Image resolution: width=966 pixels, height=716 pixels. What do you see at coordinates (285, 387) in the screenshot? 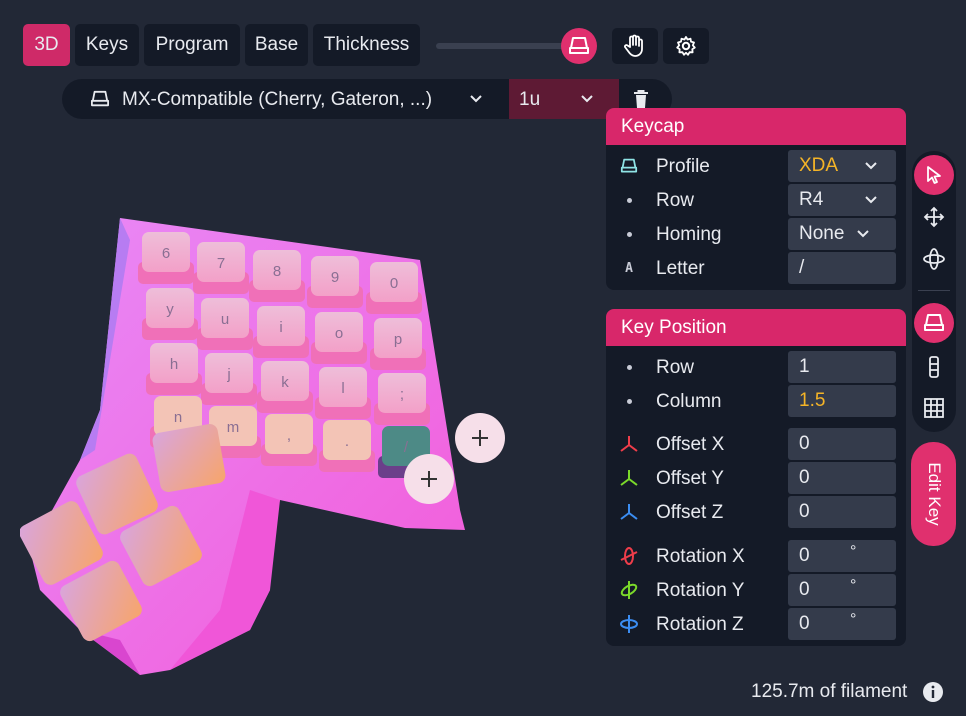
I see `keycap: k` at bounding box center [285, 387].